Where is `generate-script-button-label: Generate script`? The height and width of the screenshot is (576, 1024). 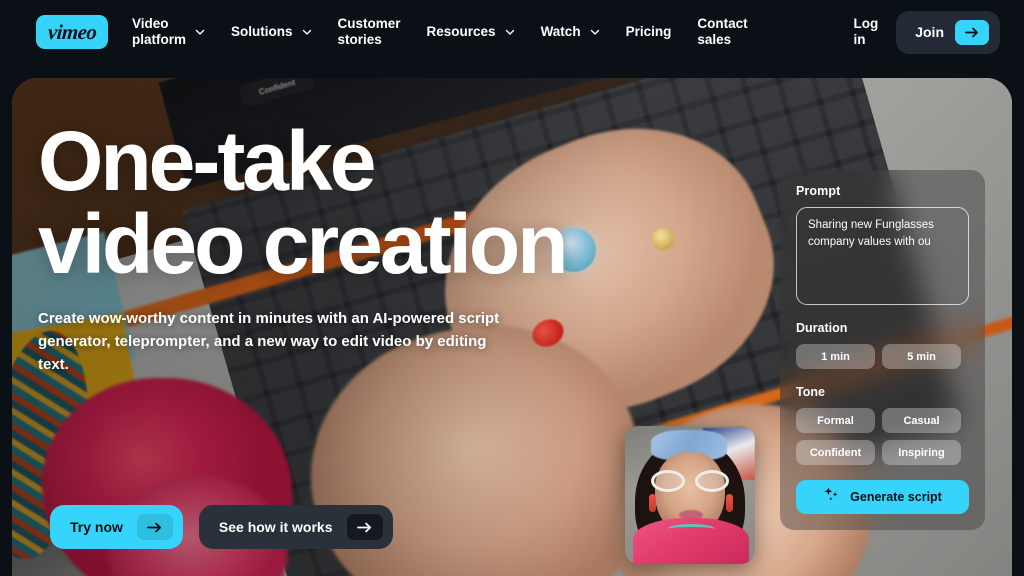
generate-script-button-label: Generate script is located at coordinates (896, 497).